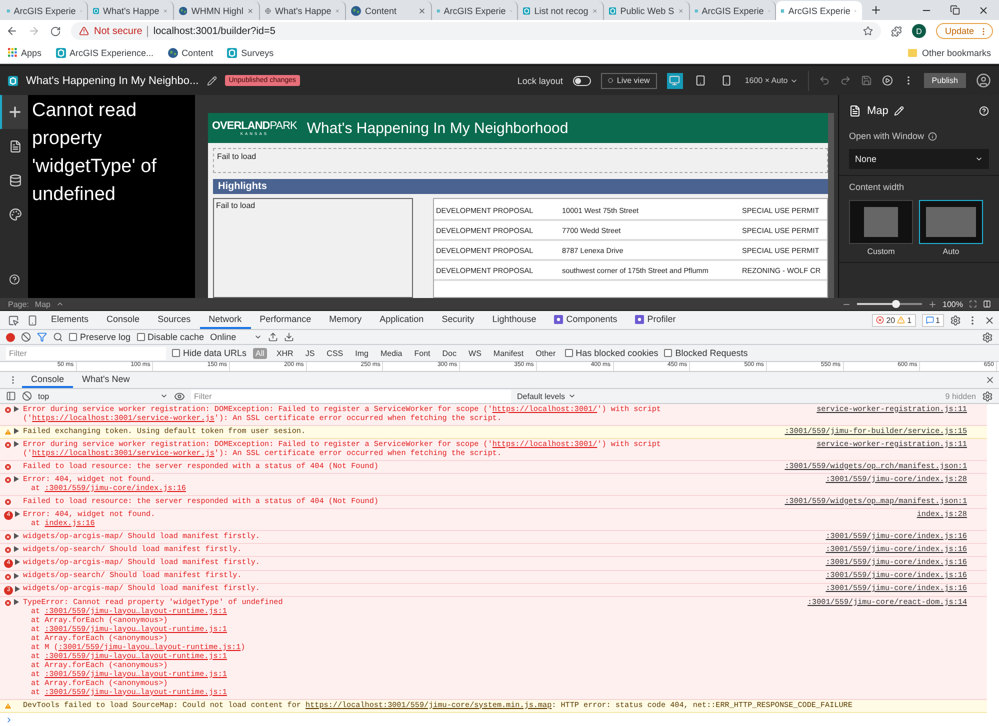  I want to click on type-filter: Manifest, so click(508, 353).